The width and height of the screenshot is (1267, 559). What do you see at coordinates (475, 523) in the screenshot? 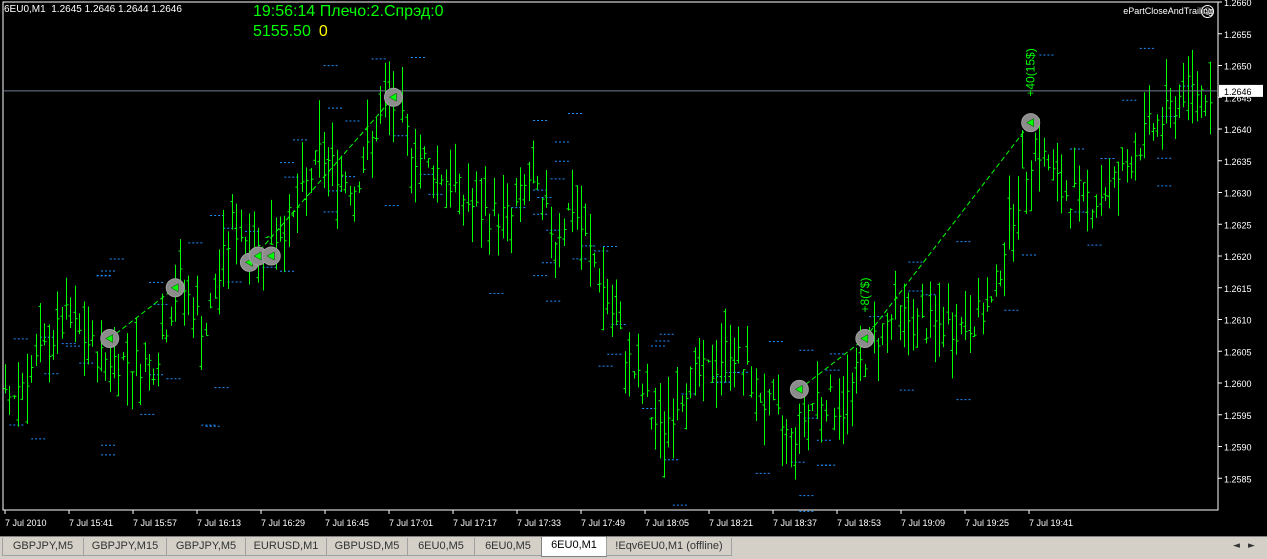
I see `x-tick-label: 7 Jul 17:17` at bounding box center [475, 523].